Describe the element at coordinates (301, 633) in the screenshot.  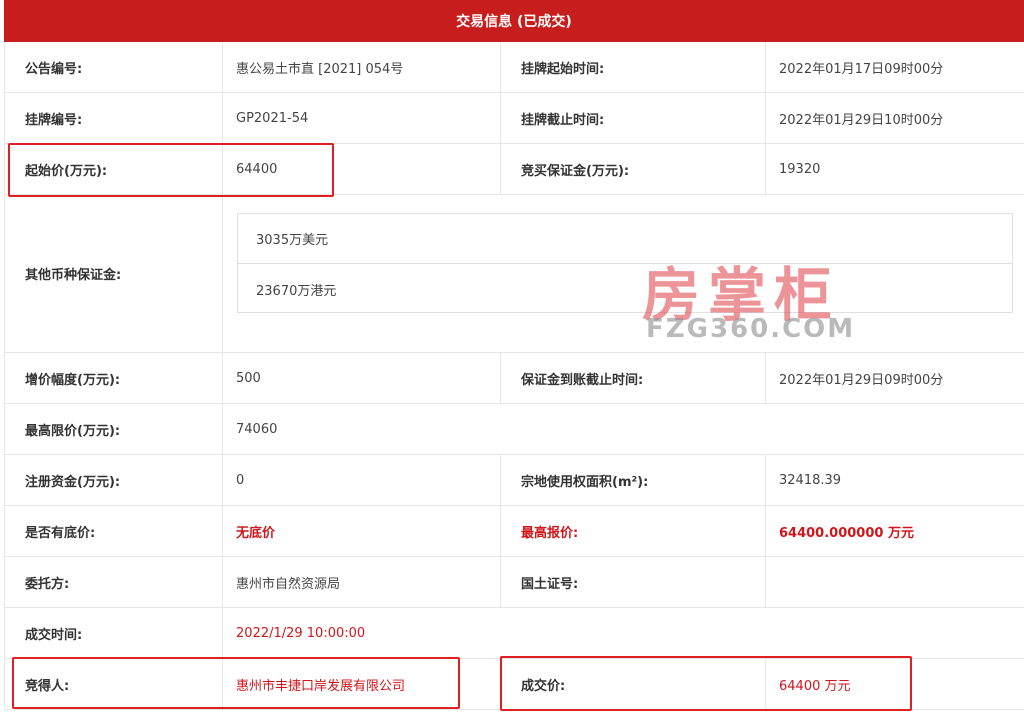
I see `deal-time-value: 2022/1/29 10:00:00` at that location.